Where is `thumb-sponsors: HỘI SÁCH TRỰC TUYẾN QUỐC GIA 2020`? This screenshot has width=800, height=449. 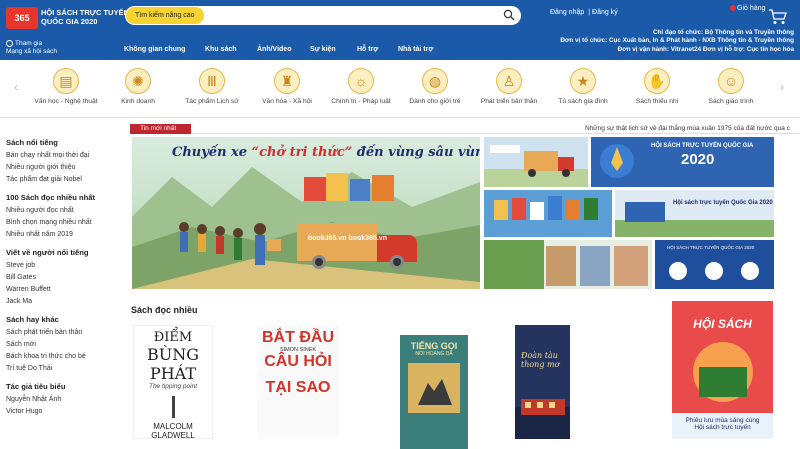
thumb-sponsors: HỘI SÁCH TRỰC TUYẾN QUỐC GIA 2020 is located at coordinates (714, 264).